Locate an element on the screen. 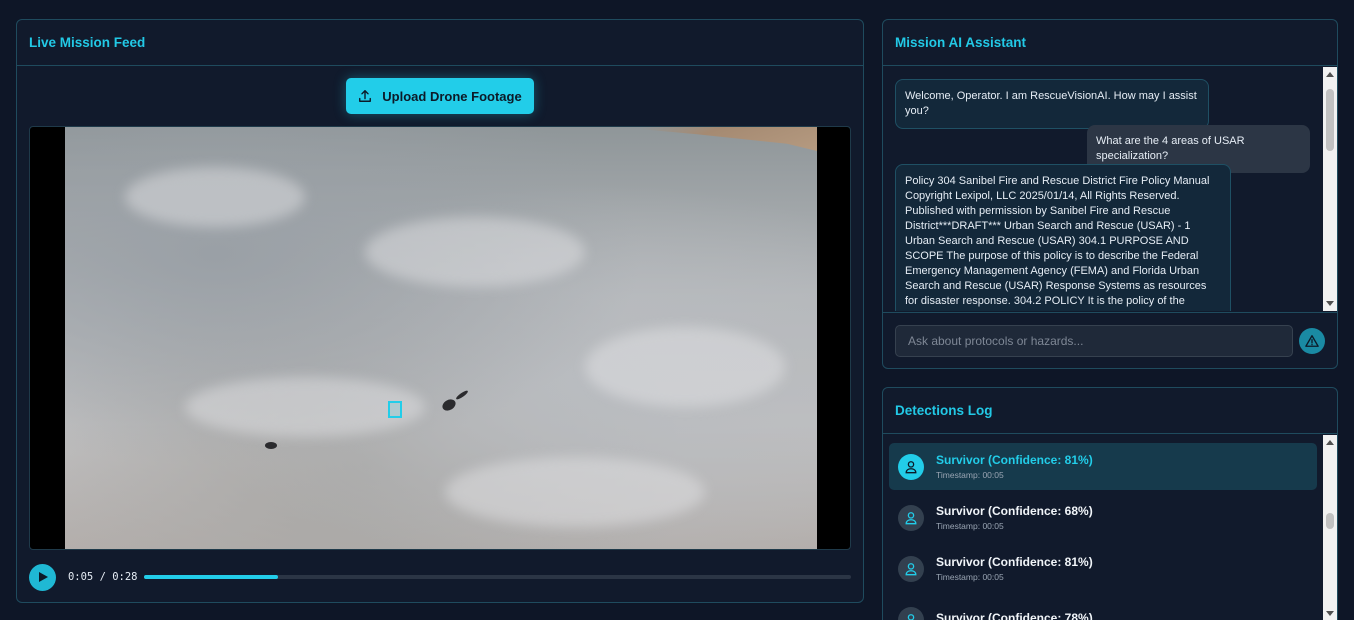  video-progress-fill is located at coordinates (211, 577).